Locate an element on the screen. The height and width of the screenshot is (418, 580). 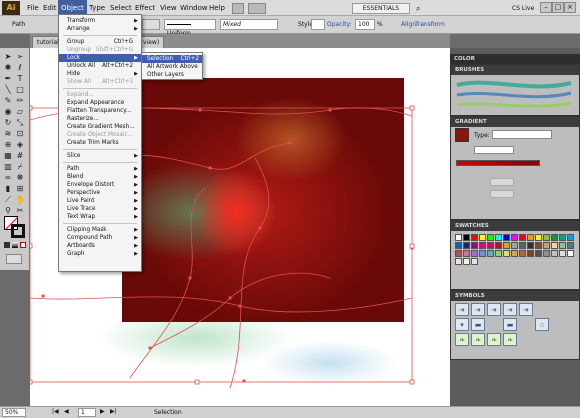
eyedropper-tool-icon: ⌿ is located at coordinates (20, 166).